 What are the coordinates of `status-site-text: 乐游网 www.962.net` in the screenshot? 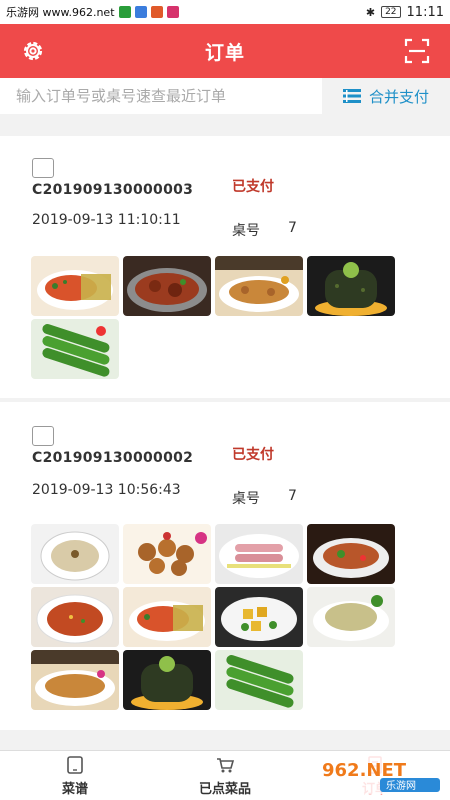 It's located at (60, 12).